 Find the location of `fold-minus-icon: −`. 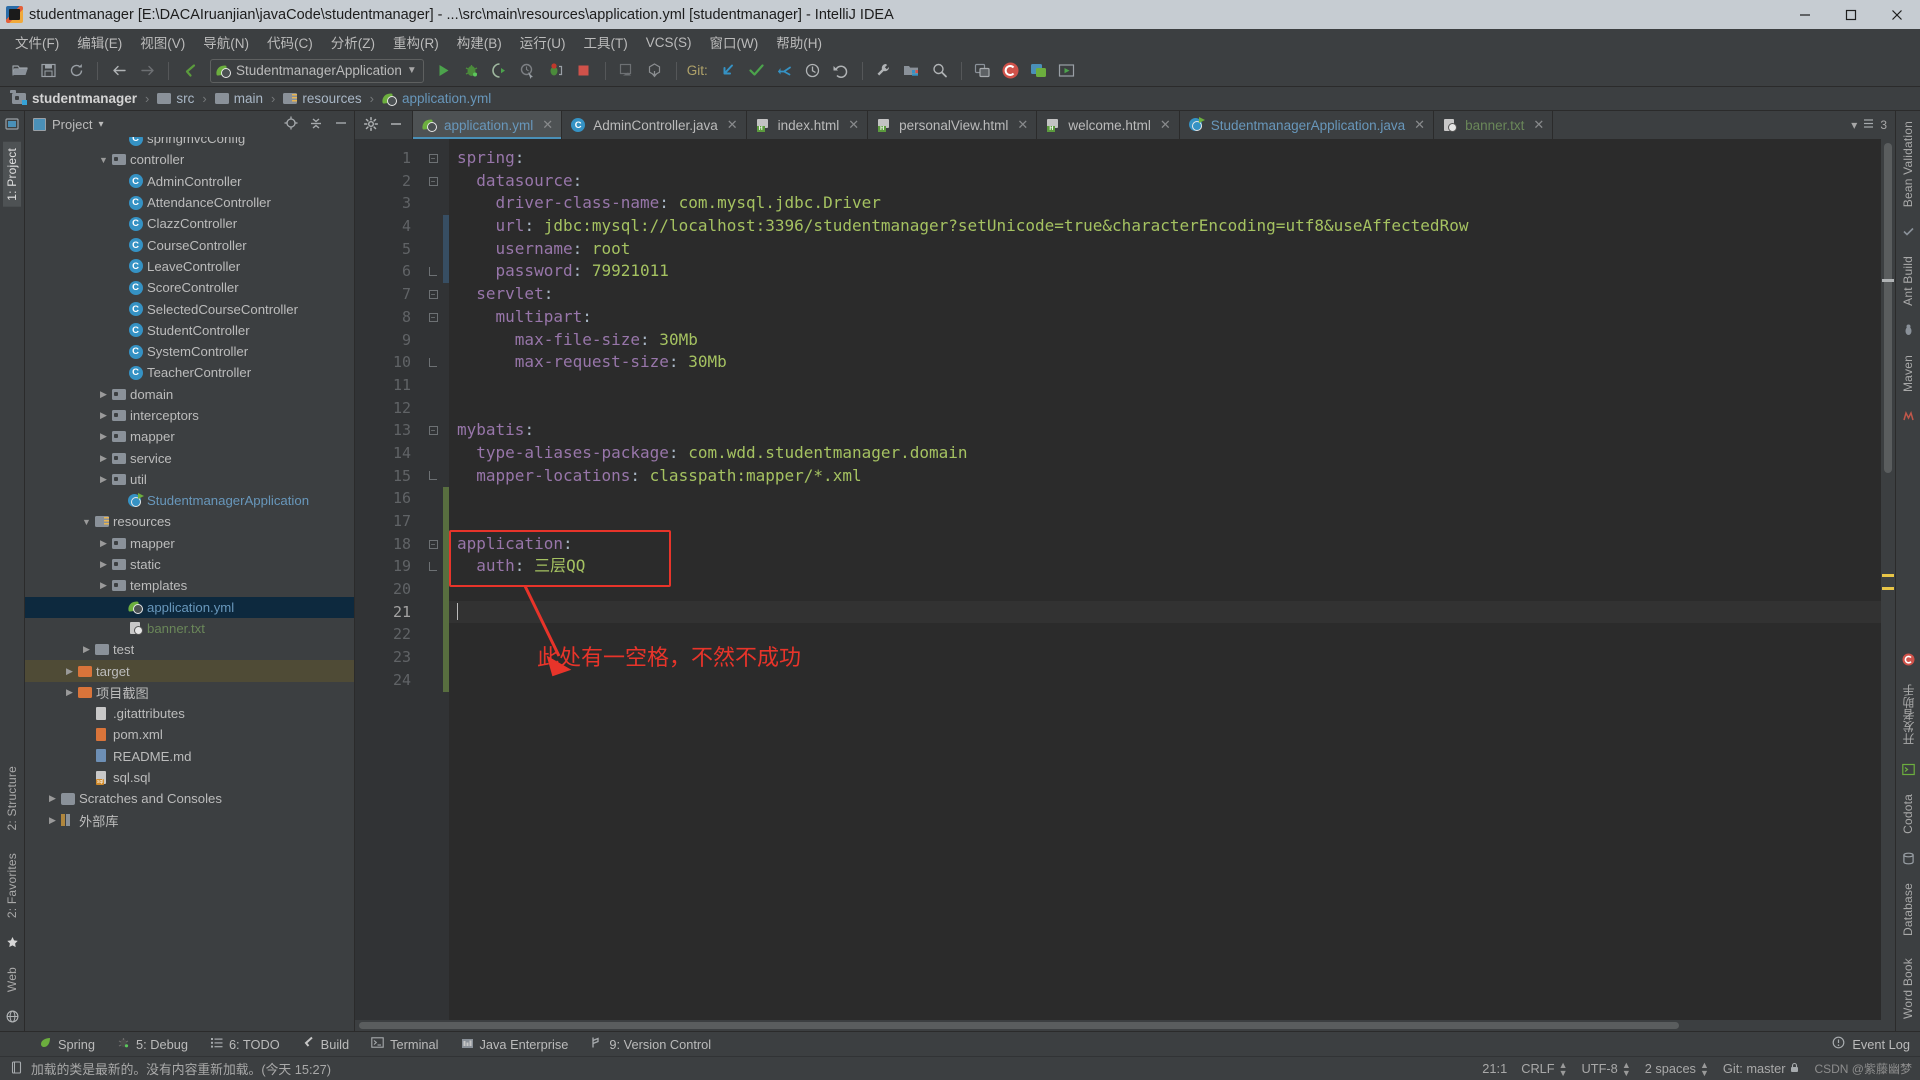

fold-minus-icon: − is located at coordinates (433, 544).